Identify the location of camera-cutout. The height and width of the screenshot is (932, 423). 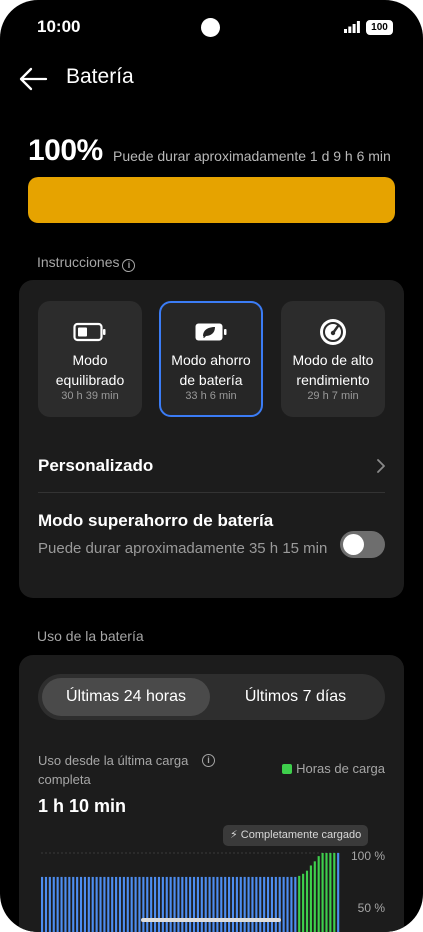
(210, 27).